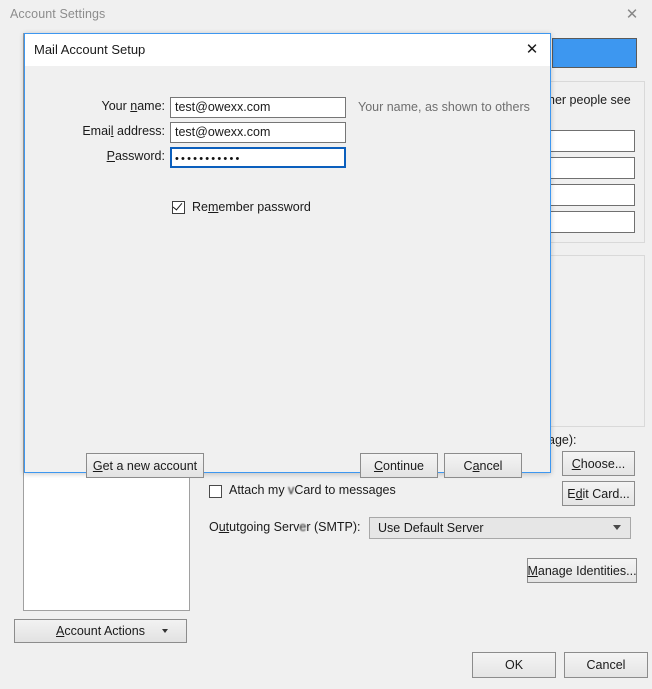  I want to click on password-row: Password:, so click(95, 157).